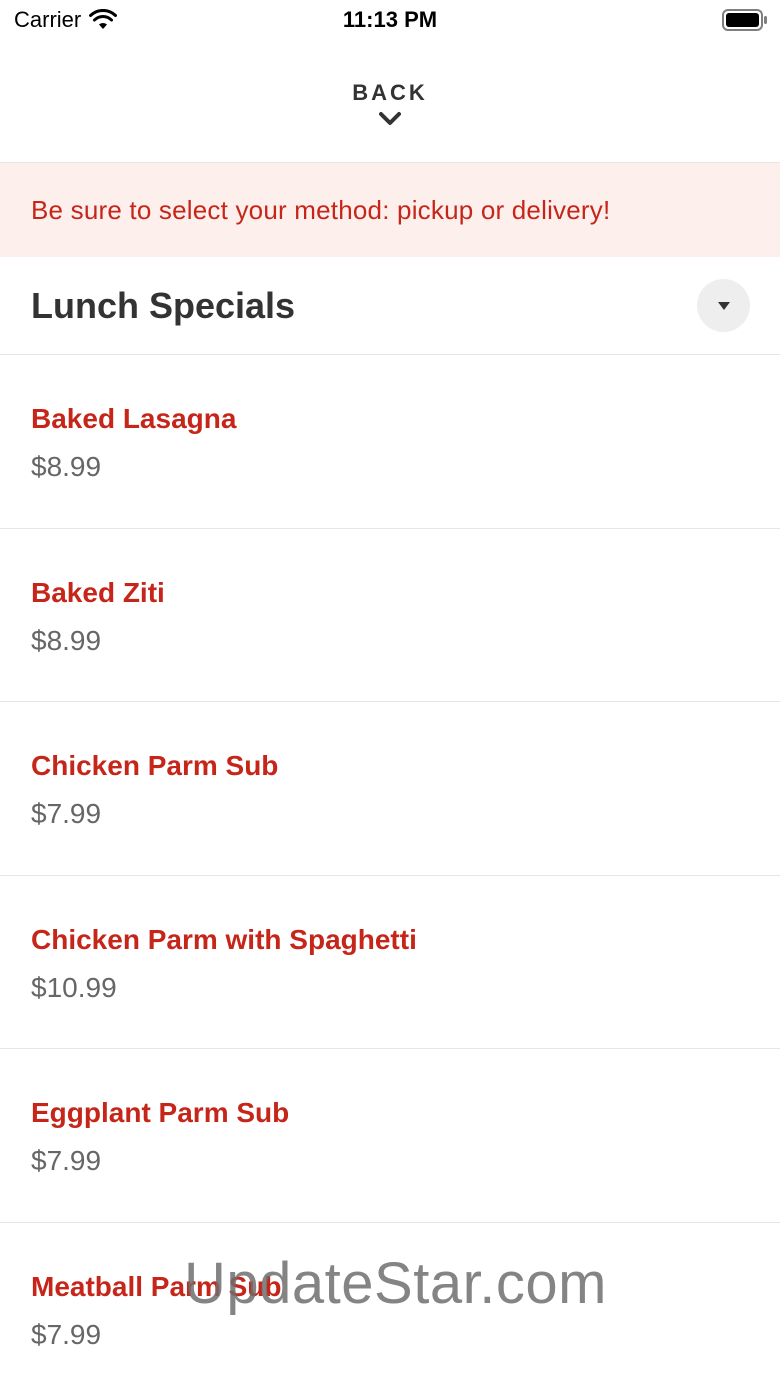  I want to click on collapse-button, so click(723, 305).